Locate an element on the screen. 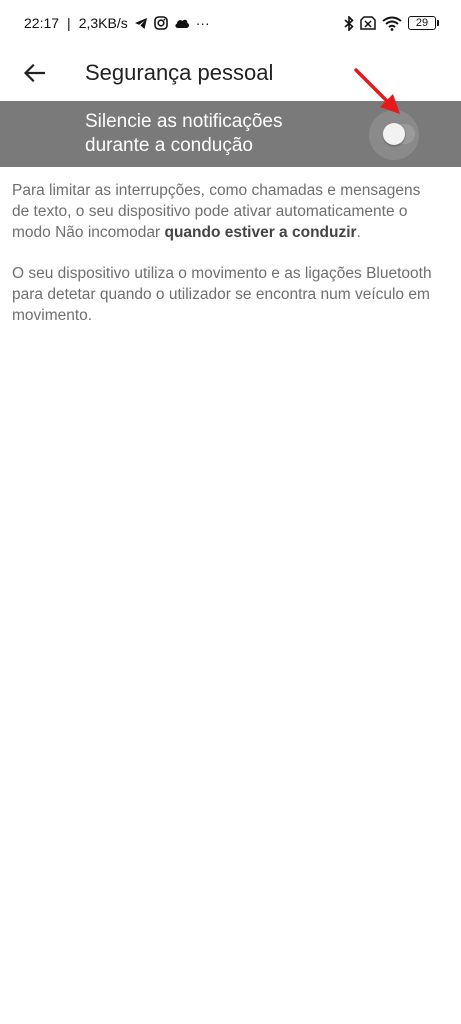 This screenshot has height=1024, width=461. instagram-icon is located at coordinates (160, 23).